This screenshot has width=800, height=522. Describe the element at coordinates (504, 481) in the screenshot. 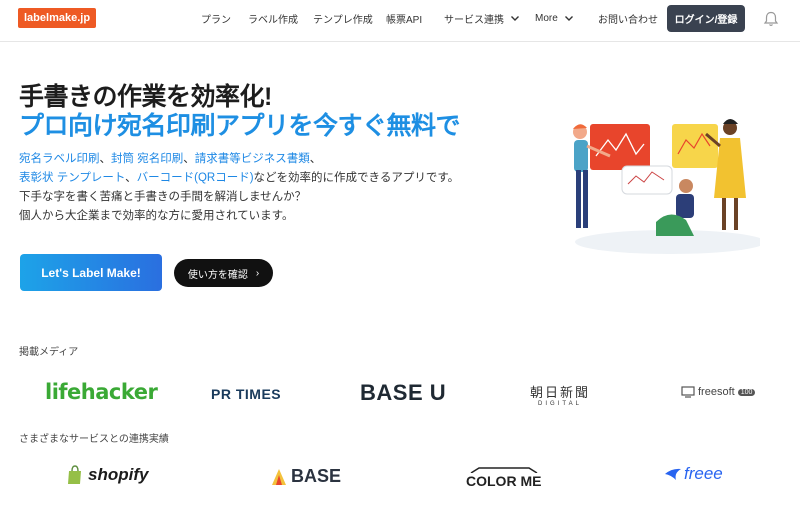

I see `colorme-text: COLOR ME` at that location.